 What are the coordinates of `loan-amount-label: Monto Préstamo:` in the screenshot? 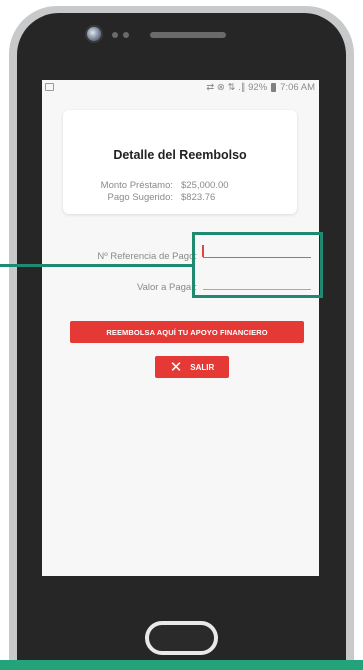 It's located at (136, 185).